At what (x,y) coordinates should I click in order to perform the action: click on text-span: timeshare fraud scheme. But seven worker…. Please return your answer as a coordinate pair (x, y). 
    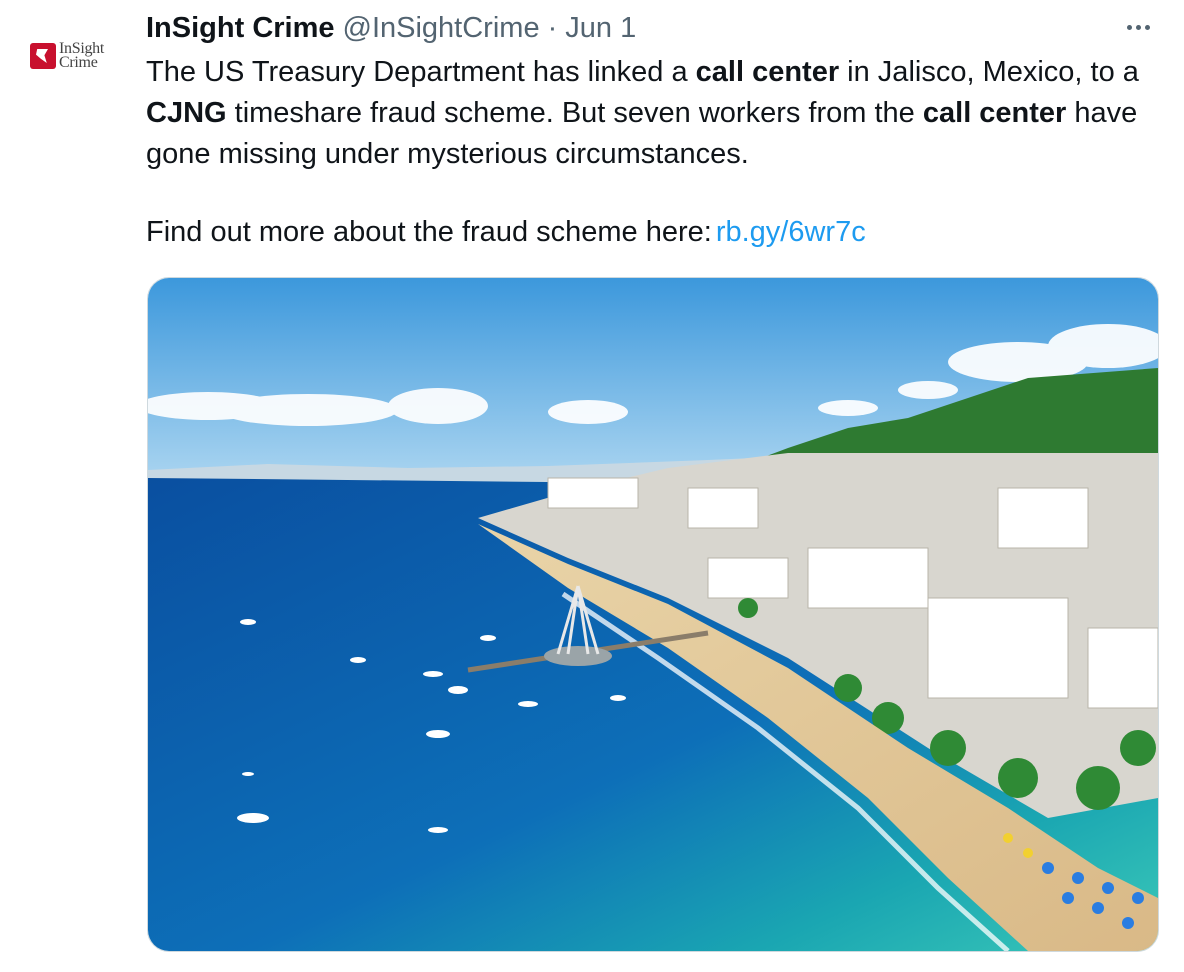
    Looking at the image, I should click on (574, 113).